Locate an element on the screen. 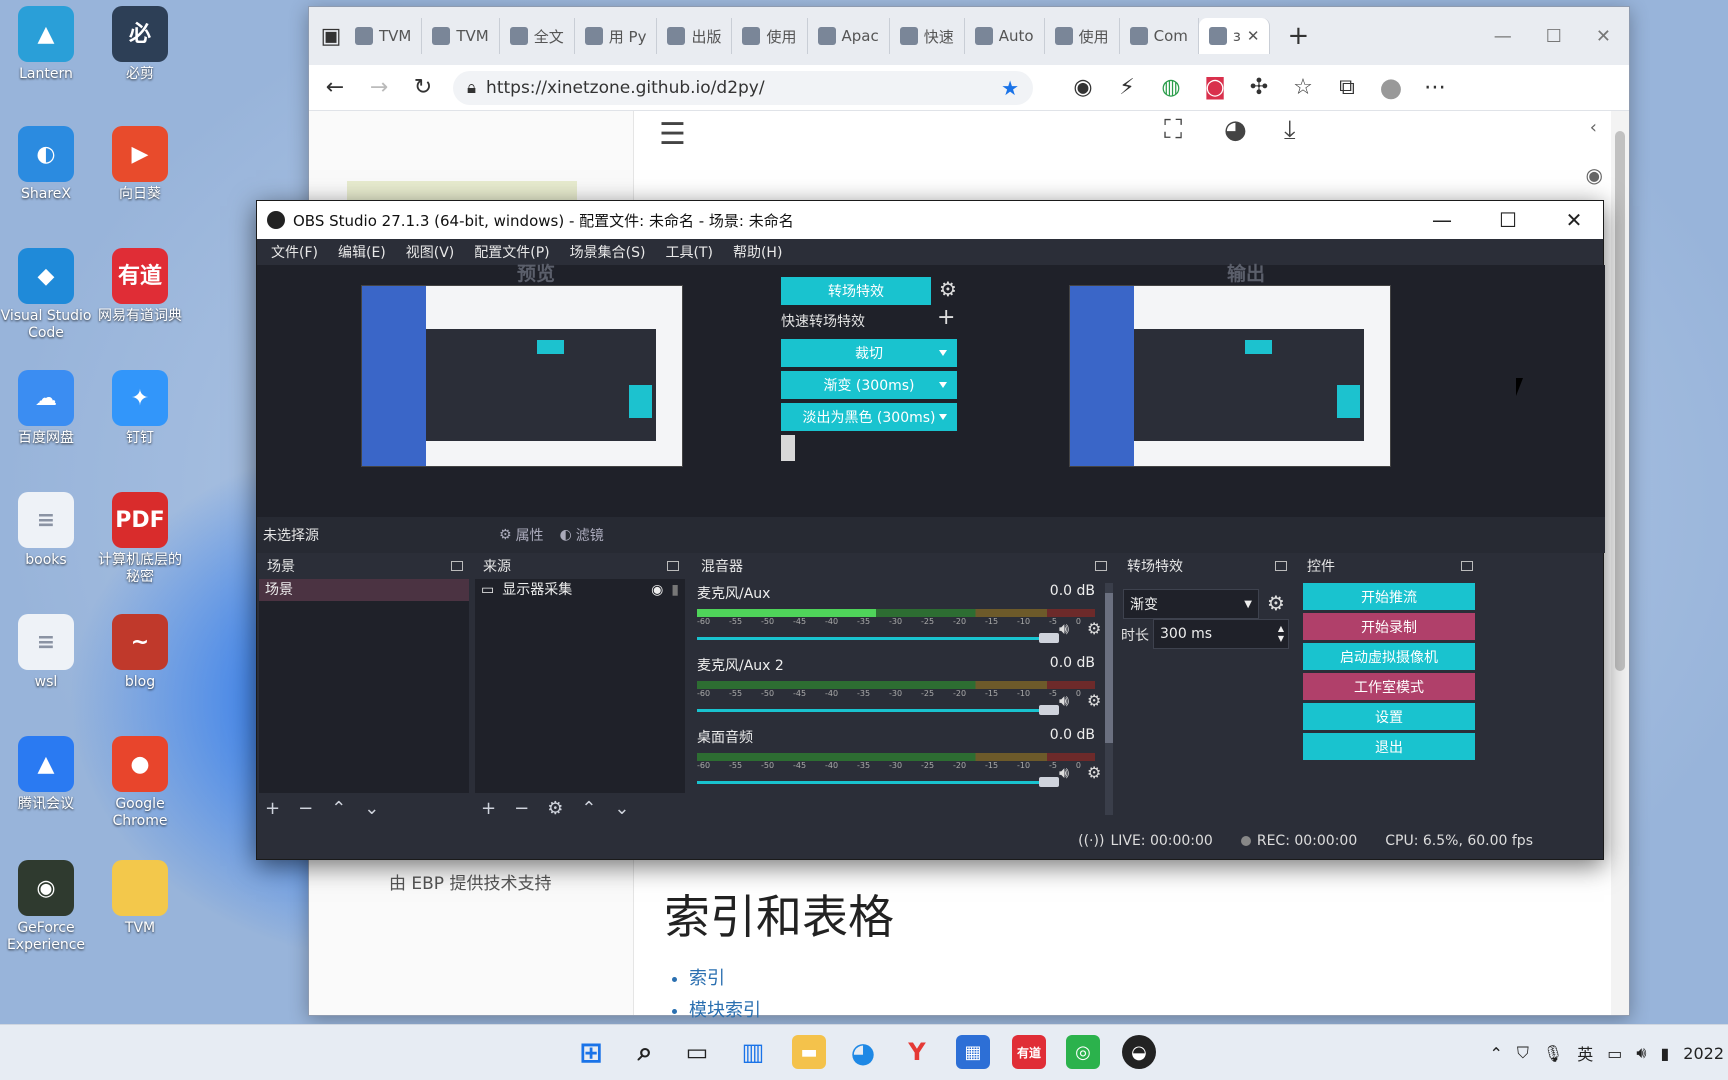 Image resolution: width=1728 pixels, height=1080 pixels. obs-minimize-icon: — is located at coordinates (1442, 220).